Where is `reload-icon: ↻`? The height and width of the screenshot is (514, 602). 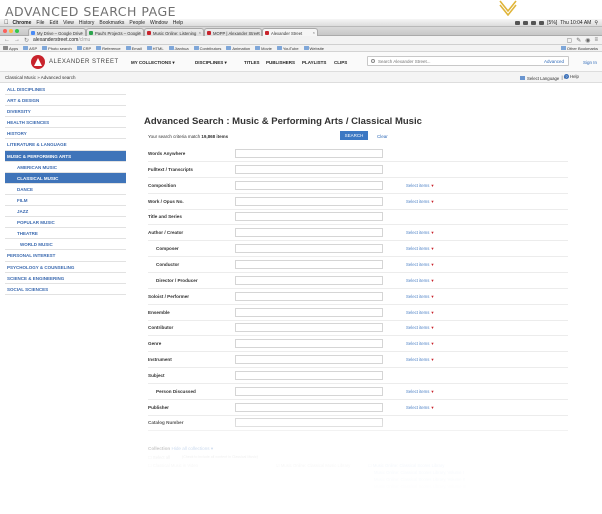 reload-icon: ↻ is located at coordinates (26, 40).